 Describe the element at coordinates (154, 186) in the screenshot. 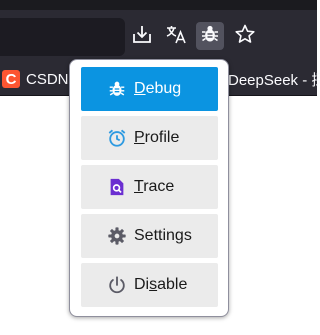

I see `menu-item-label: Trace` at that location.